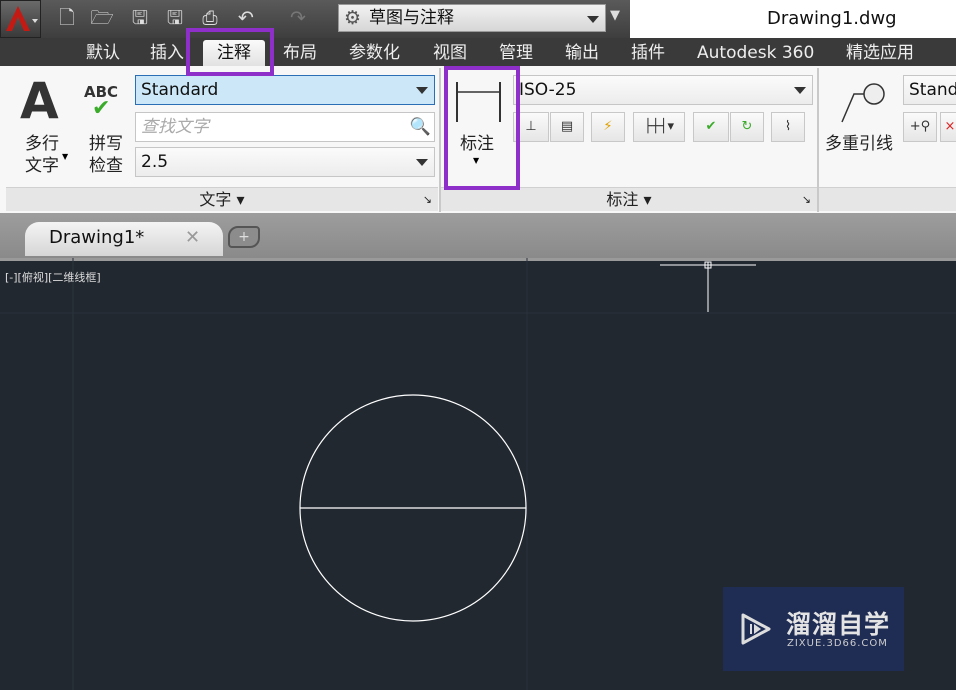 The width and height of the screenshot is (956, 690). What do you see at coordinates (663, 90) in the screenshot?
I see `dim-style-dropdown: ISO-25` at bounding box center [663, 90].